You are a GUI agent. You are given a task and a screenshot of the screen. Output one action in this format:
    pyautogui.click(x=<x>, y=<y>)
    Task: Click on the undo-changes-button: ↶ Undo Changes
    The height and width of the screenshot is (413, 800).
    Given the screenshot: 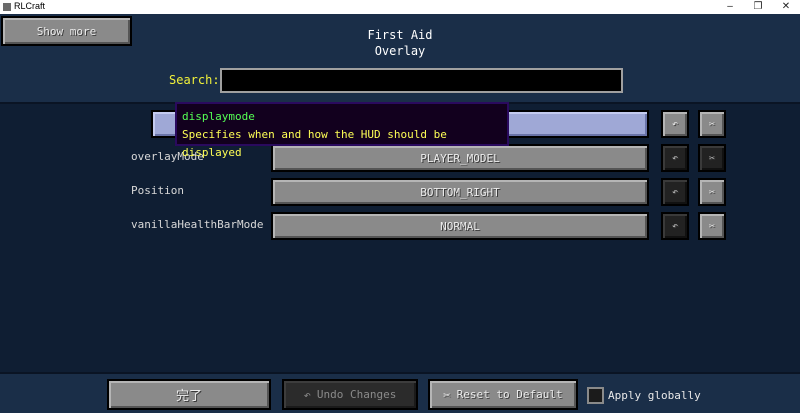 What is the action you would take?
    pyautogui.click(x=350, y=394)
    